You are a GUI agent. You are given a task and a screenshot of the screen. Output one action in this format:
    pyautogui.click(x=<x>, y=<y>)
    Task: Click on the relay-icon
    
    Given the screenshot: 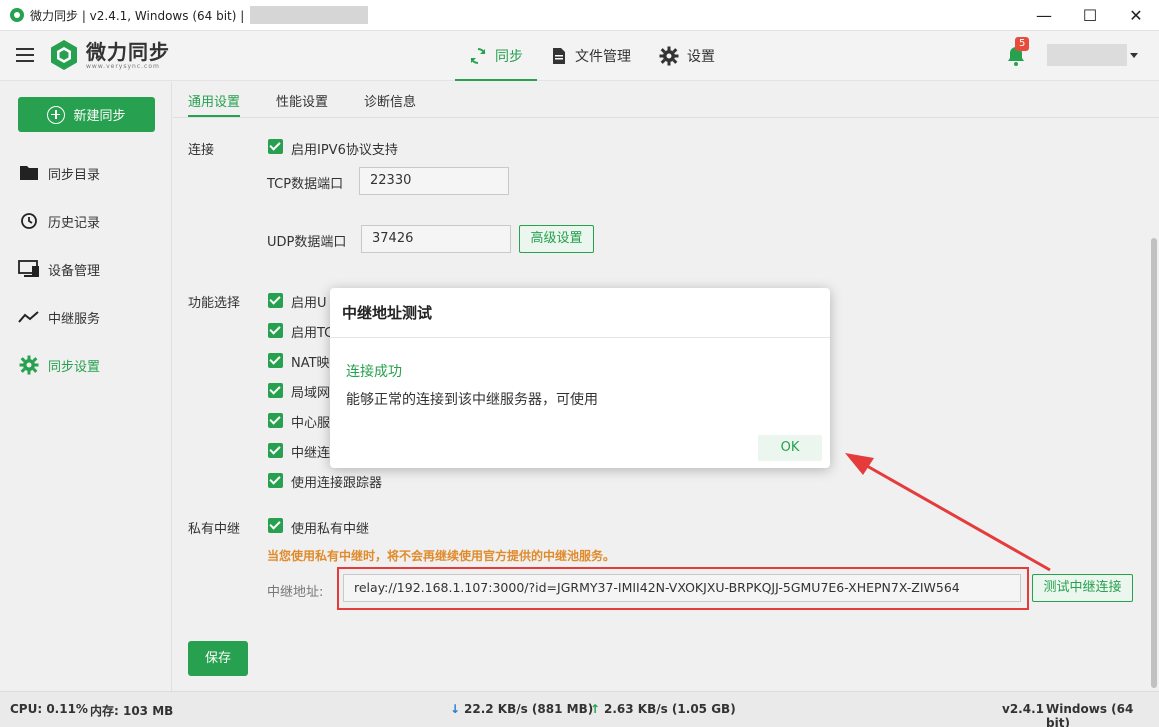 What is the action you would take?
    pyautogui.click(x=29, y=317)
    